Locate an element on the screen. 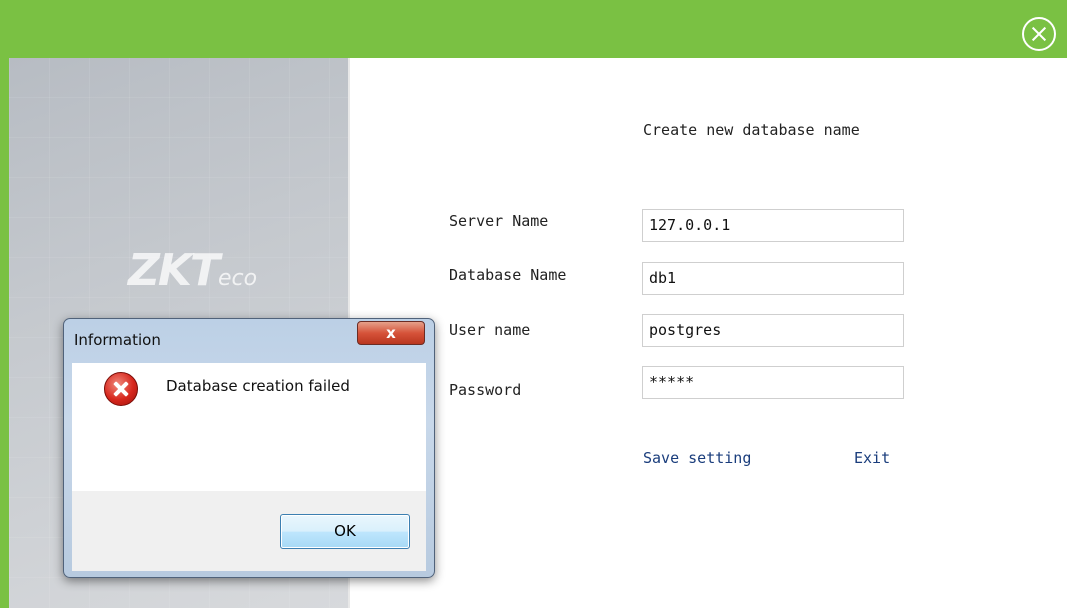 This screenshot has width=1067, height=608. left-accent-border is located at coordinates (4, 333).